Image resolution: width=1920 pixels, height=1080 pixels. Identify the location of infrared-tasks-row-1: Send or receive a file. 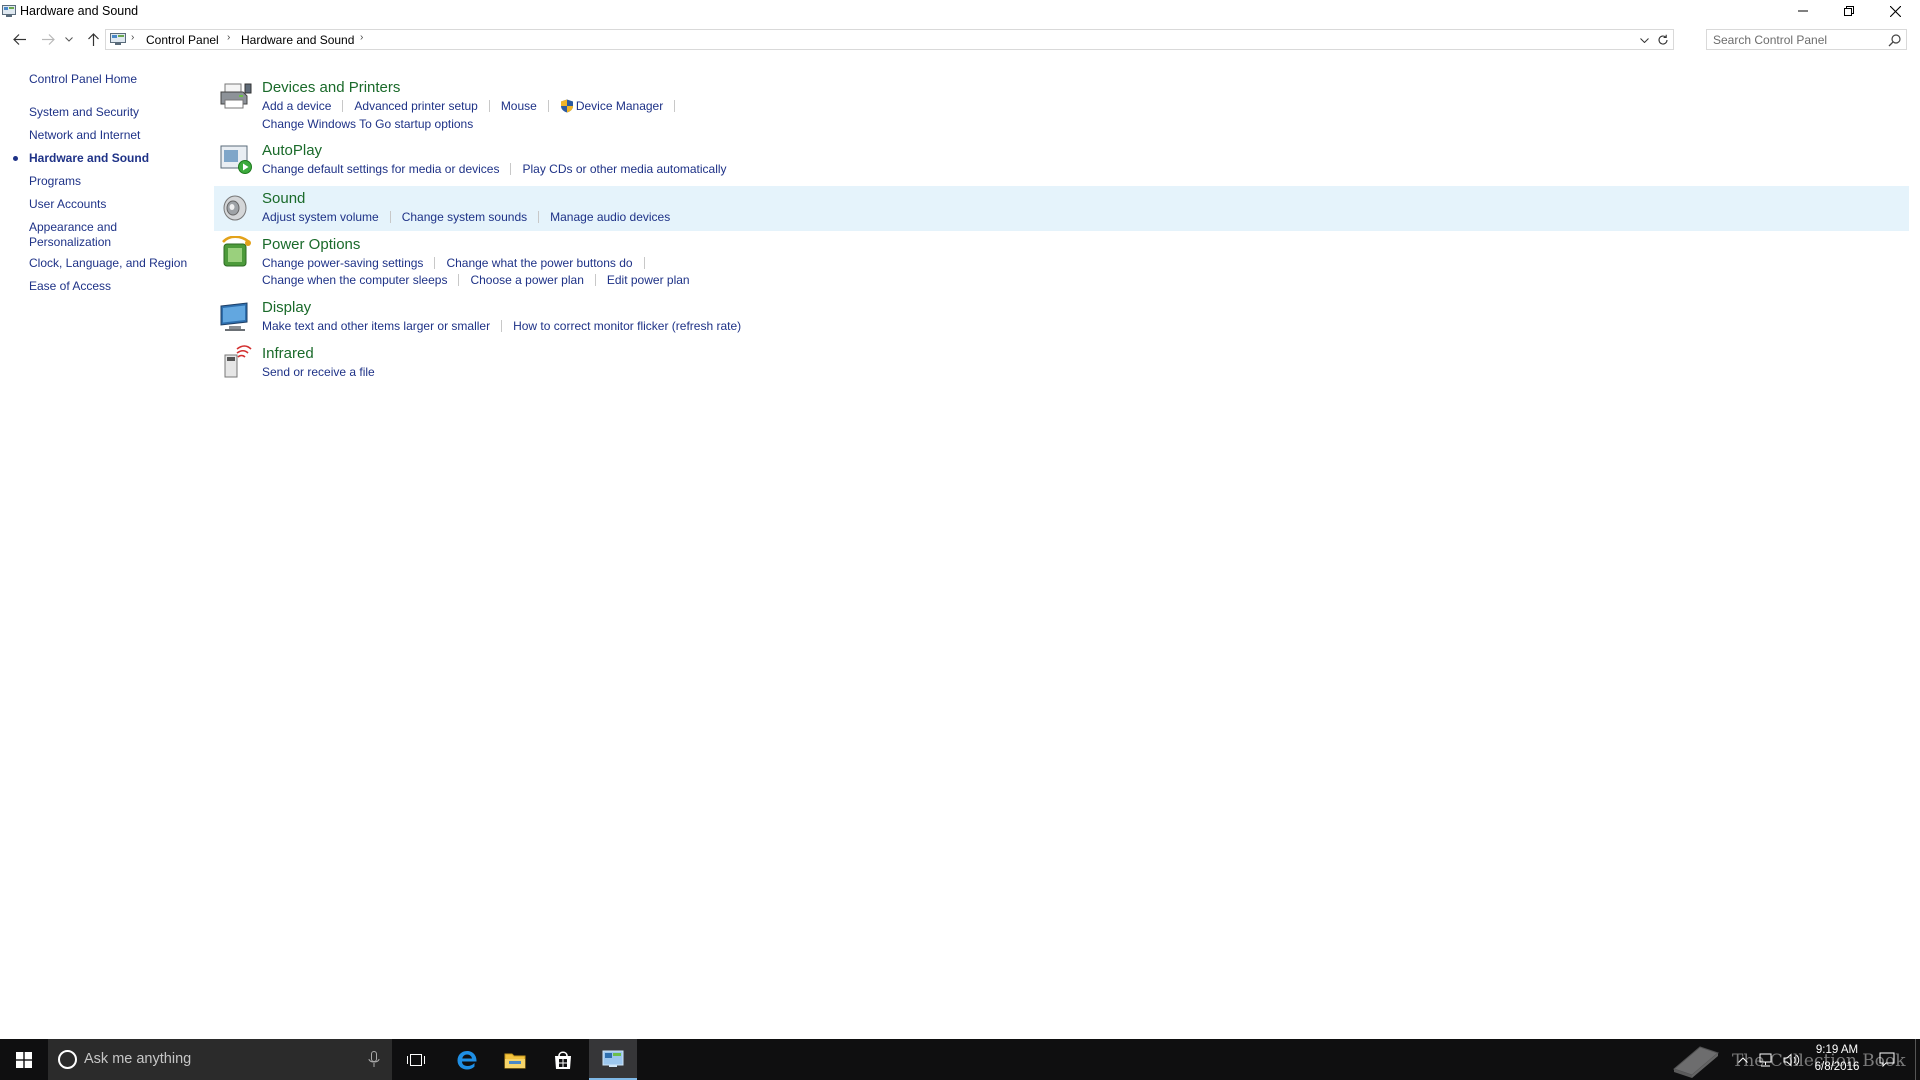
(318, 372).